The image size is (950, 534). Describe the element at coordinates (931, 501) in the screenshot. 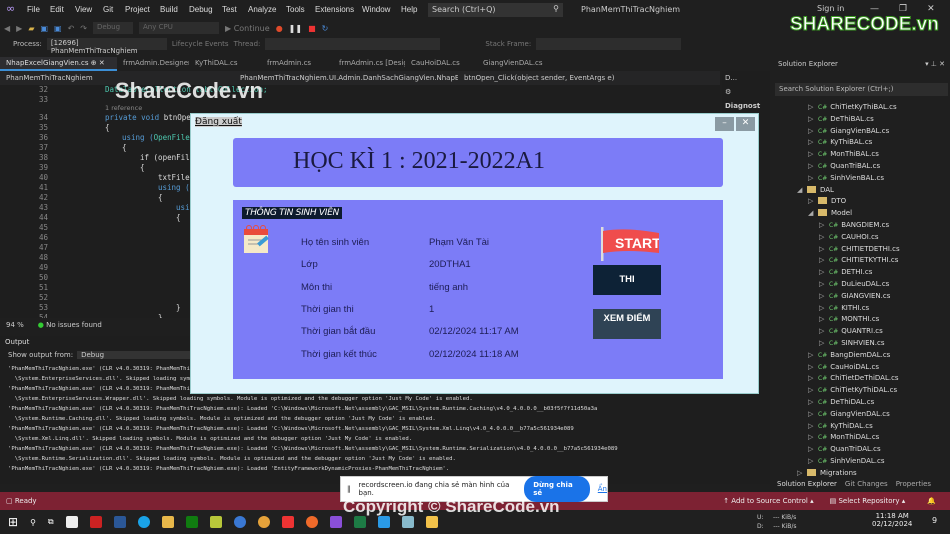

I see `notification-icon: 🔔` at that location.